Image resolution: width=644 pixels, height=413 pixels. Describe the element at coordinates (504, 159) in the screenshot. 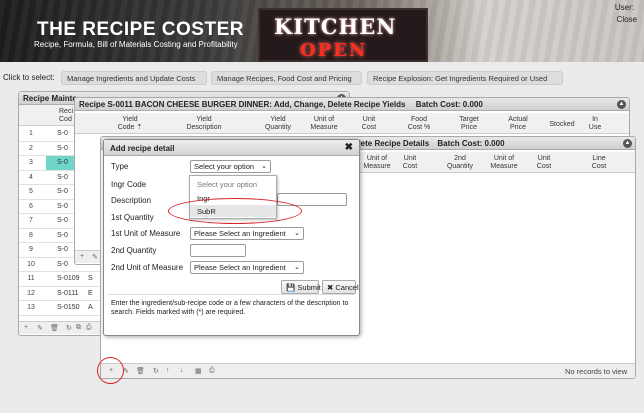

I see `col-d-uom2-l1: Unit of` at that location.